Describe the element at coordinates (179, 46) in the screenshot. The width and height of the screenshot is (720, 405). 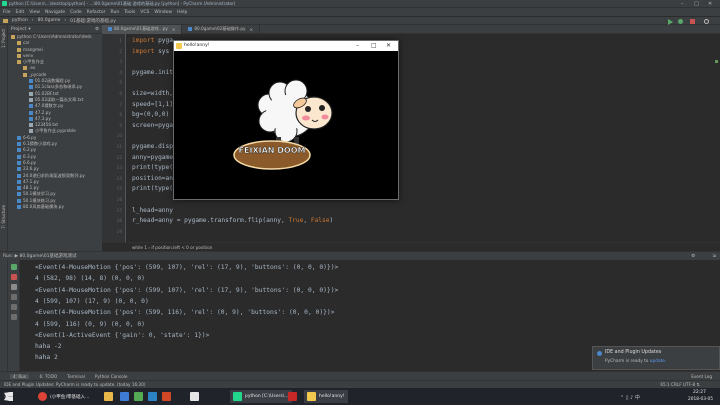
I see `pygame-app-icon` at that location.